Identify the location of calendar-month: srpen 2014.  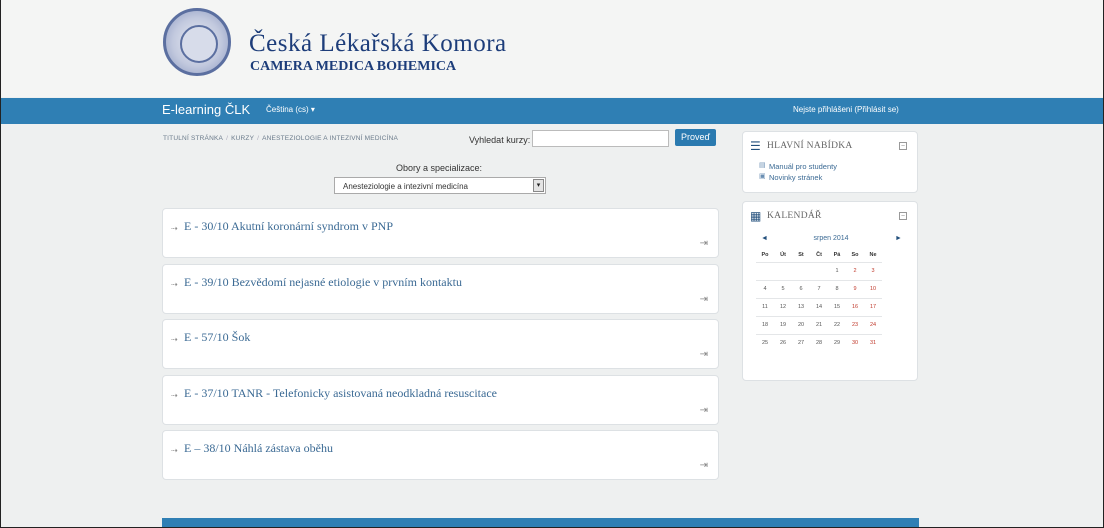
(831, 238).